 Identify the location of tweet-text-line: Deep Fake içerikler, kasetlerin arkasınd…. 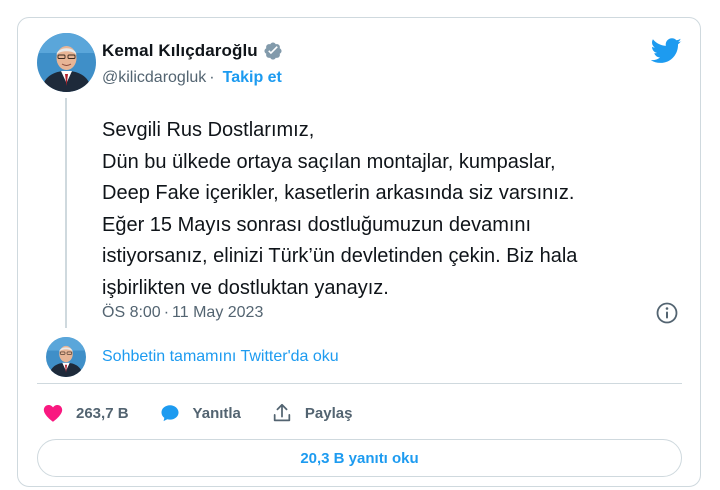
(338, 193).